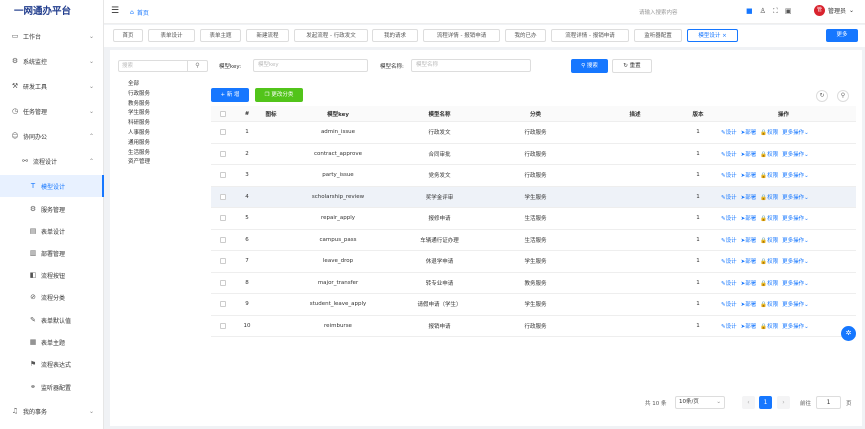 This screenshot has height=429, width=865. I want to click on settings-float-icon: ✲, so click(848, 333).